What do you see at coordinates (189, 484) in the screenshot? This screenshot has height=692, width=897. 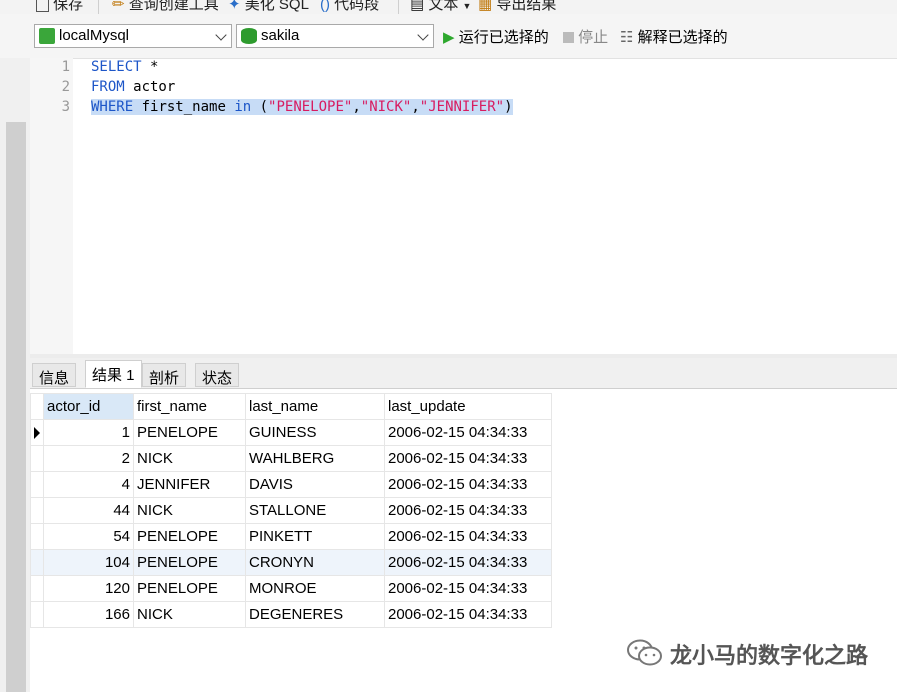 I see `cell: JENNIFER` at bounding box center [189, 484].